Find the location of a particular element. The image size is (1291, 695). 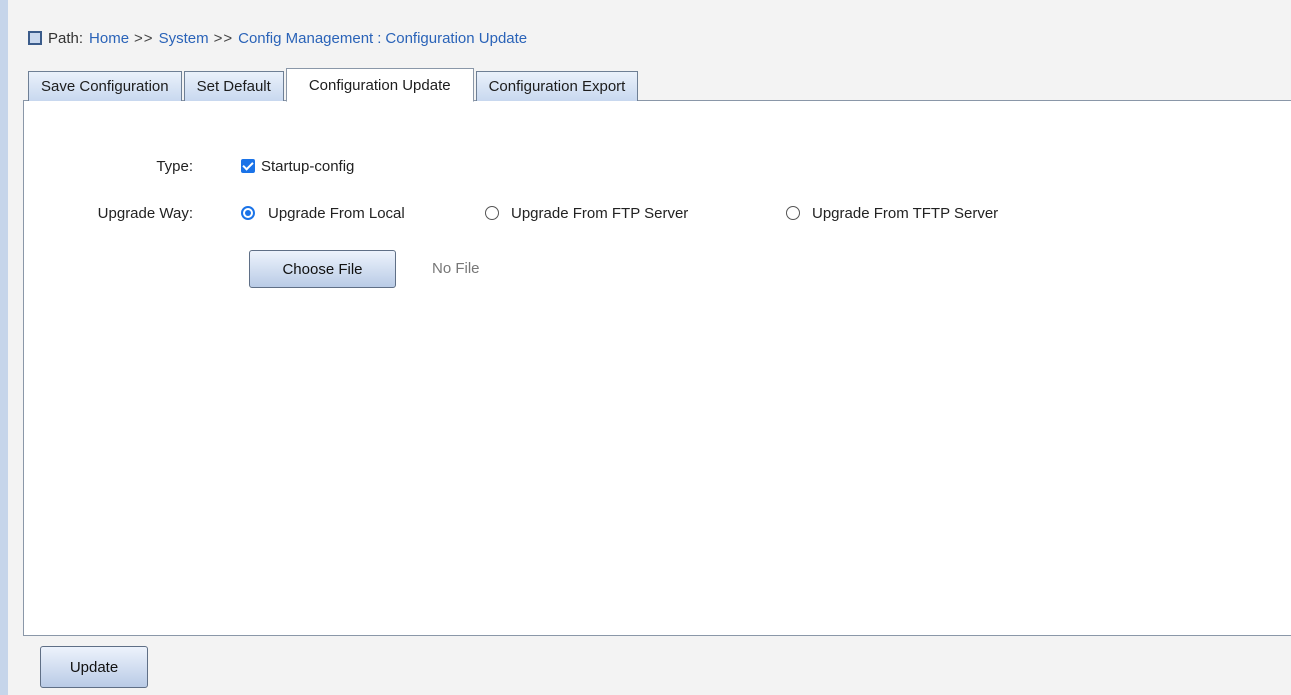

breadcrumb-colon: : is located at coordinates (379, 38).